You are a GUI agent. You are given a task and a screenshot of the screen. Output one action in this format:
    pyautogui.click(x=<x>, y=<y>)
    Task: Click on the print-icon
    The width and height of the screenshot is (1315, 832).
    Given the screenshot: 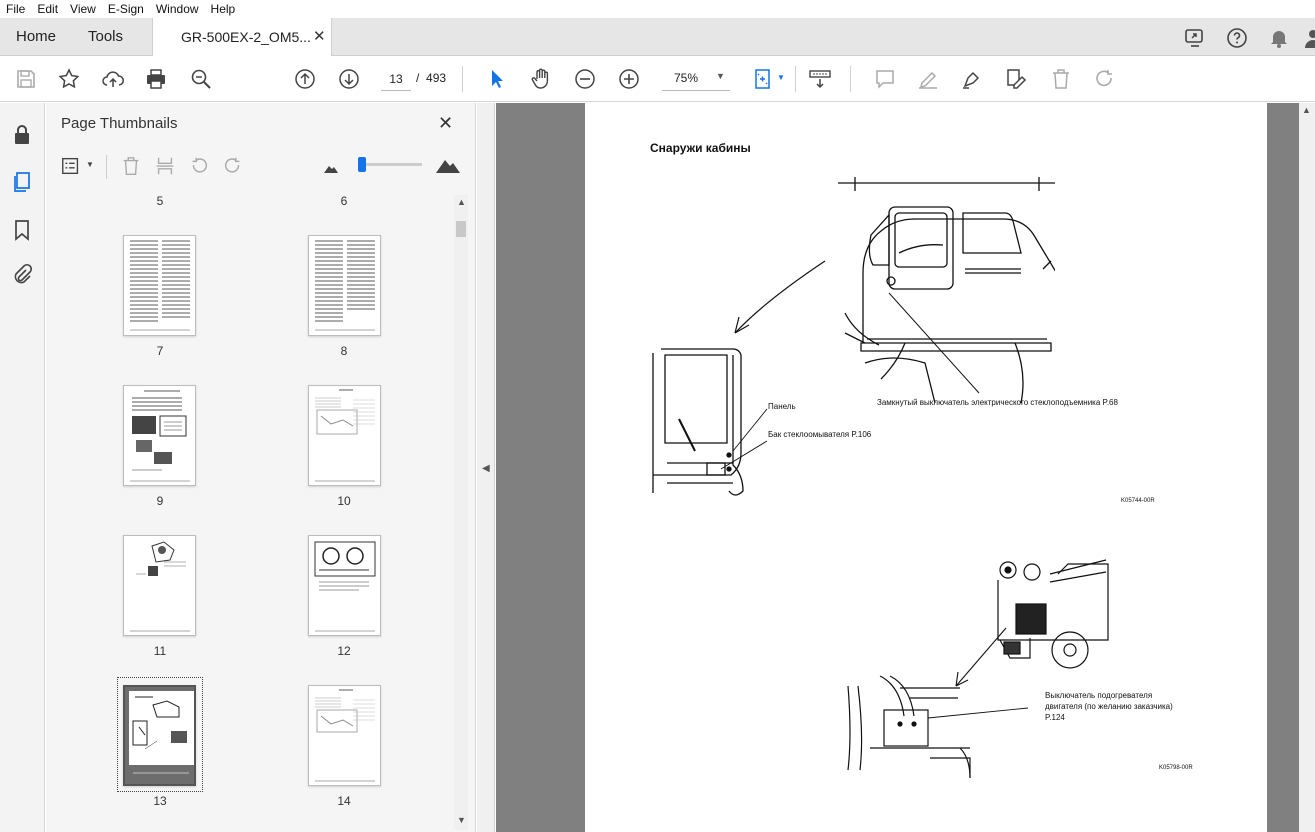 What is the action you would take?
    pyautogui.click(x=156, y=79)
    